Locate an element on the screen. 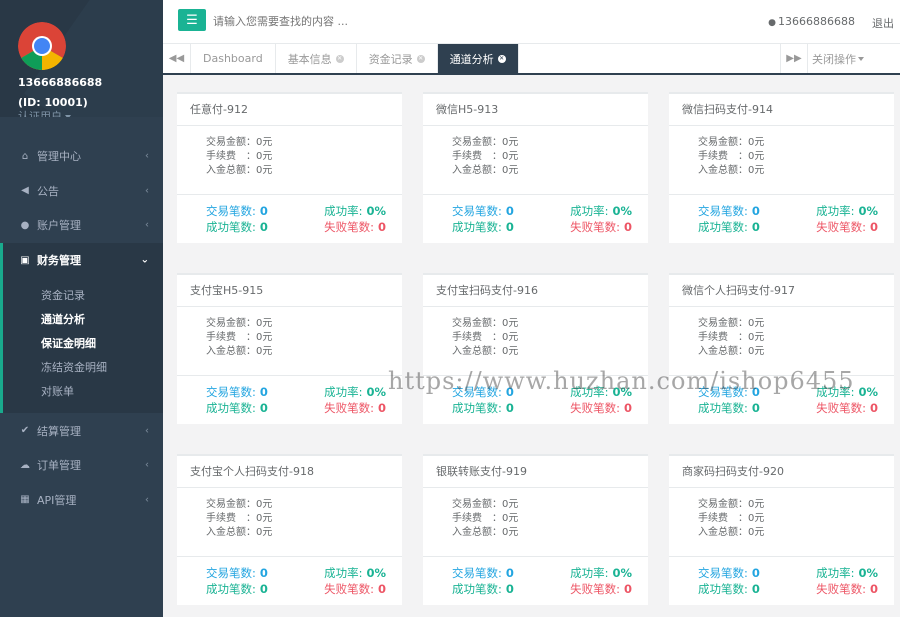  menu-toggle-button: ☰ is located at coordinates (192, 20).